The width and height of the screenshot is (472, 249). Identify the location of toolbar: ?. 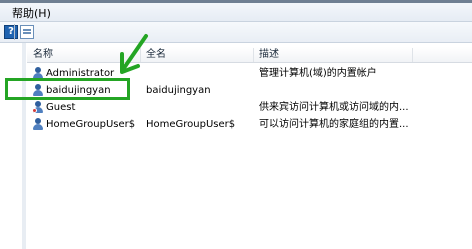
(236, 32).